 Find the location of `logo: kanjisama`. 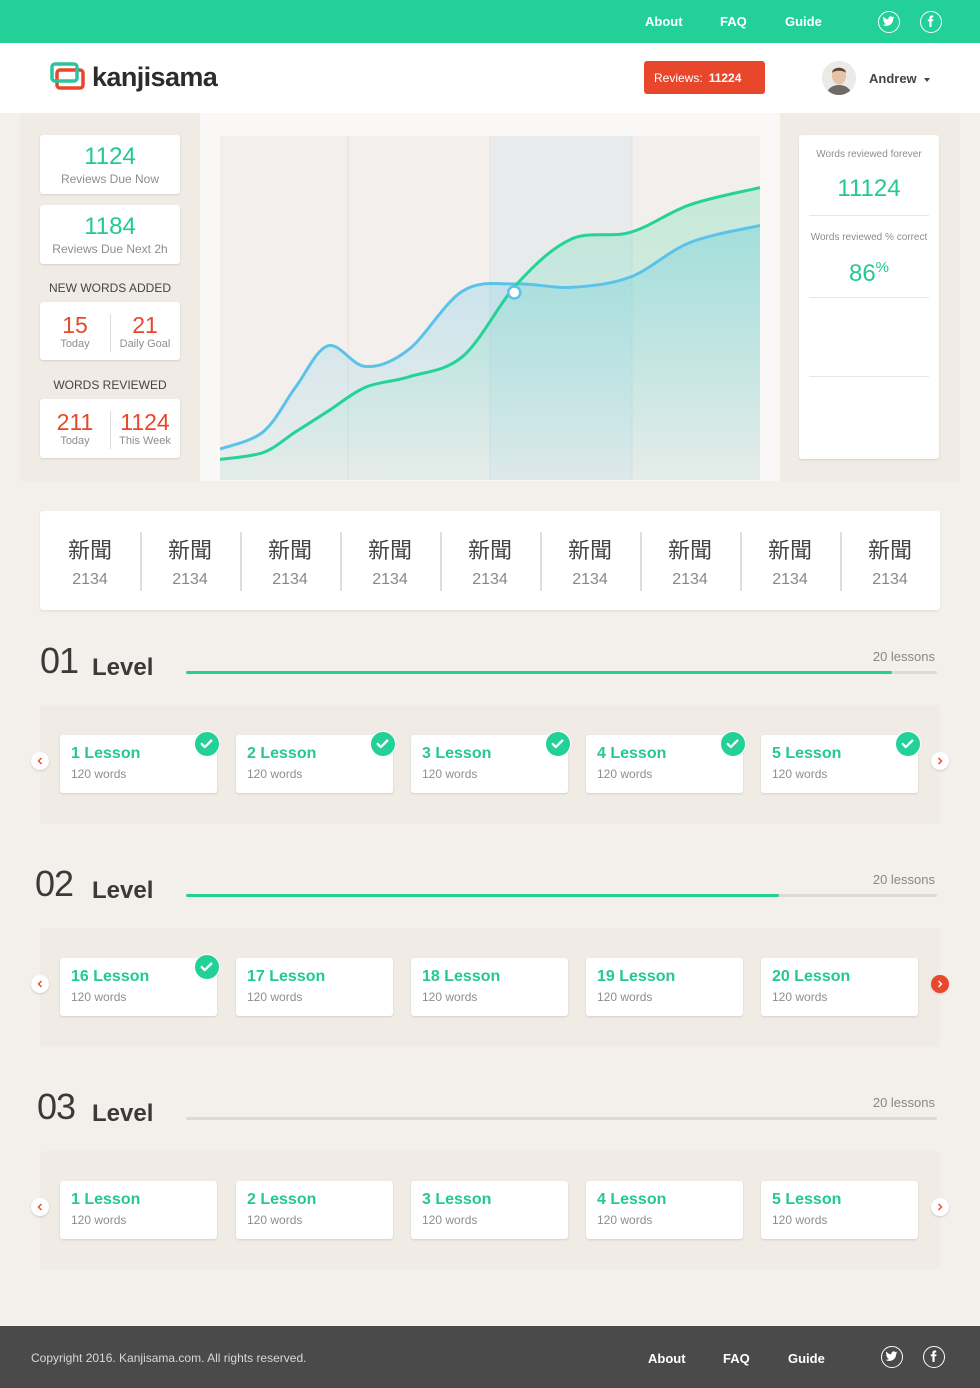

logo: kanjisama is located at coordinates (135, 79).